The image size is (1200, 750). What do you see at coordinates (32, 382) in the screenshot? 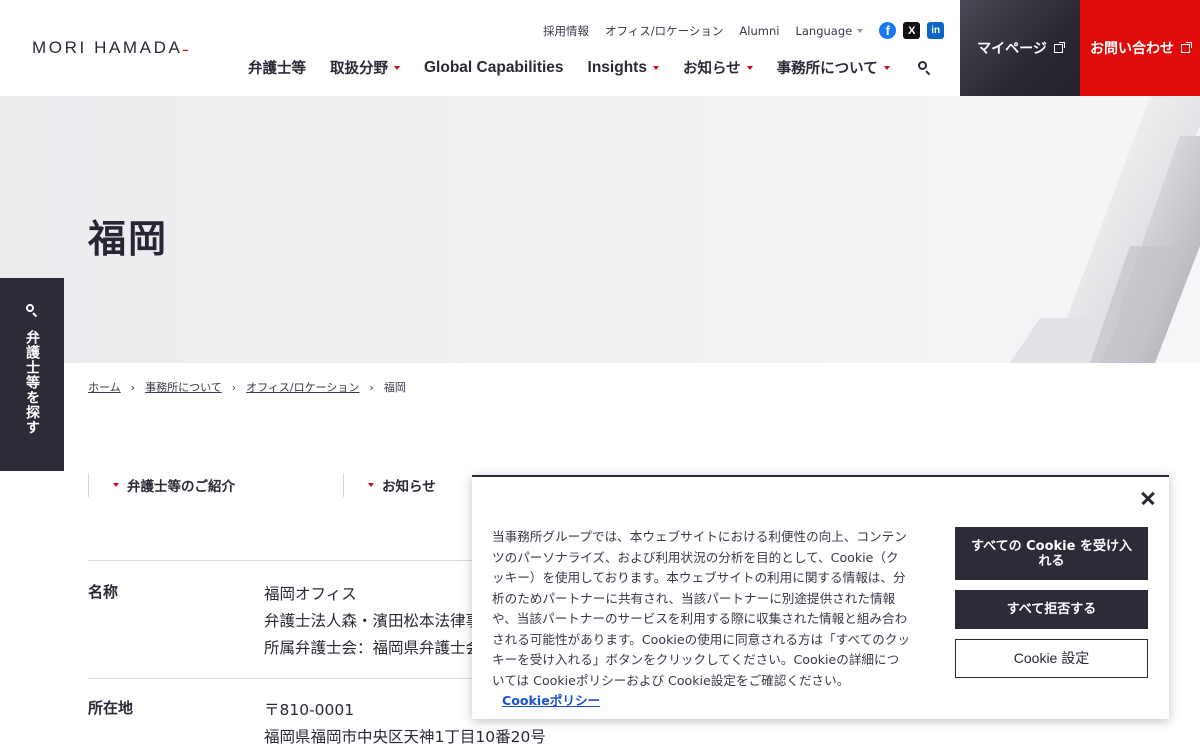
I see `find-lawyers-label: 弁護士等を探す` at bounding box center [32, 382].